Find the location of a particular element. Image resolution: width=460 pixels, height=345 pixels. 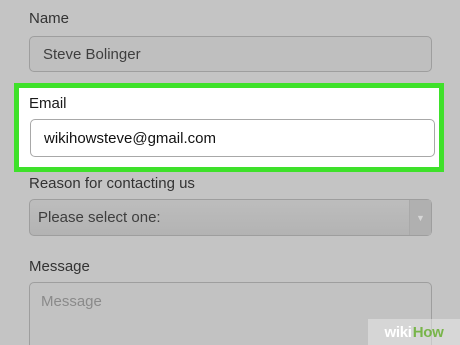

chevron-down-icon: ▼ is located at coordinates (420, 217).